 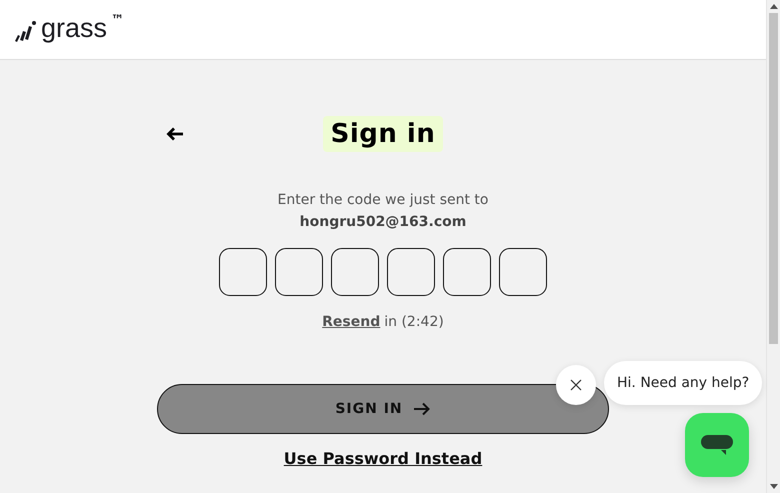 What do you see at coordinates (25, 30) in the screenshot?
I see `logo-icon` at bounding box center [25, 30].